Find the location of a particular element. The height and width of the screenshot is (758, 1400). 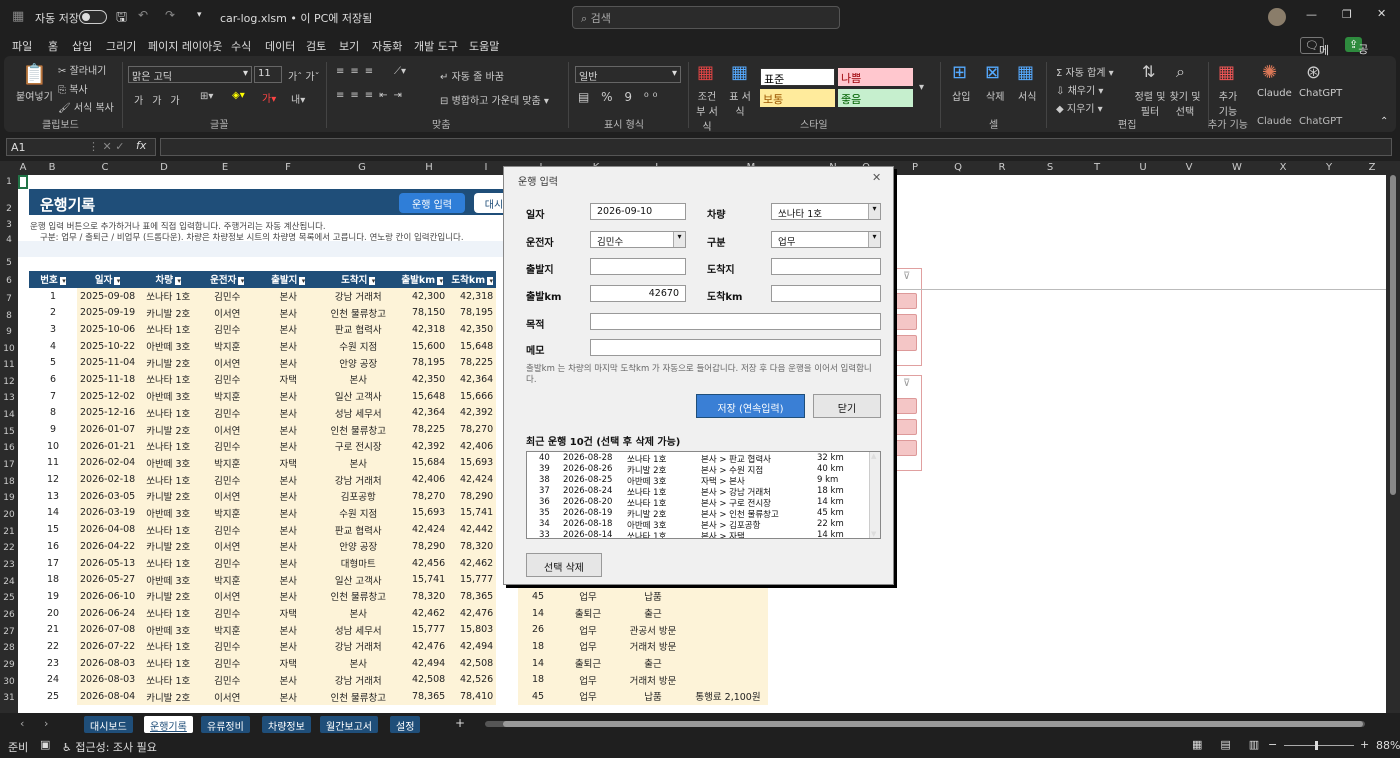

table-cell: 78,320 is located at coordinates (472, 546).